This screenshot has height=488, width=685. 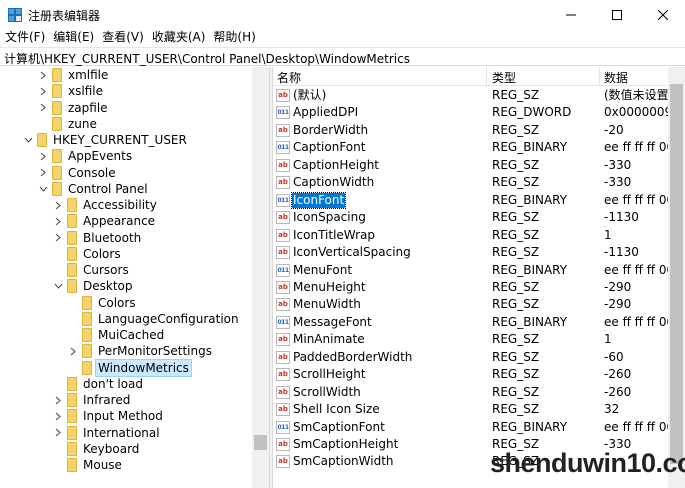 I want to click on tree-item: zapfile, so click(x=73, y=108).